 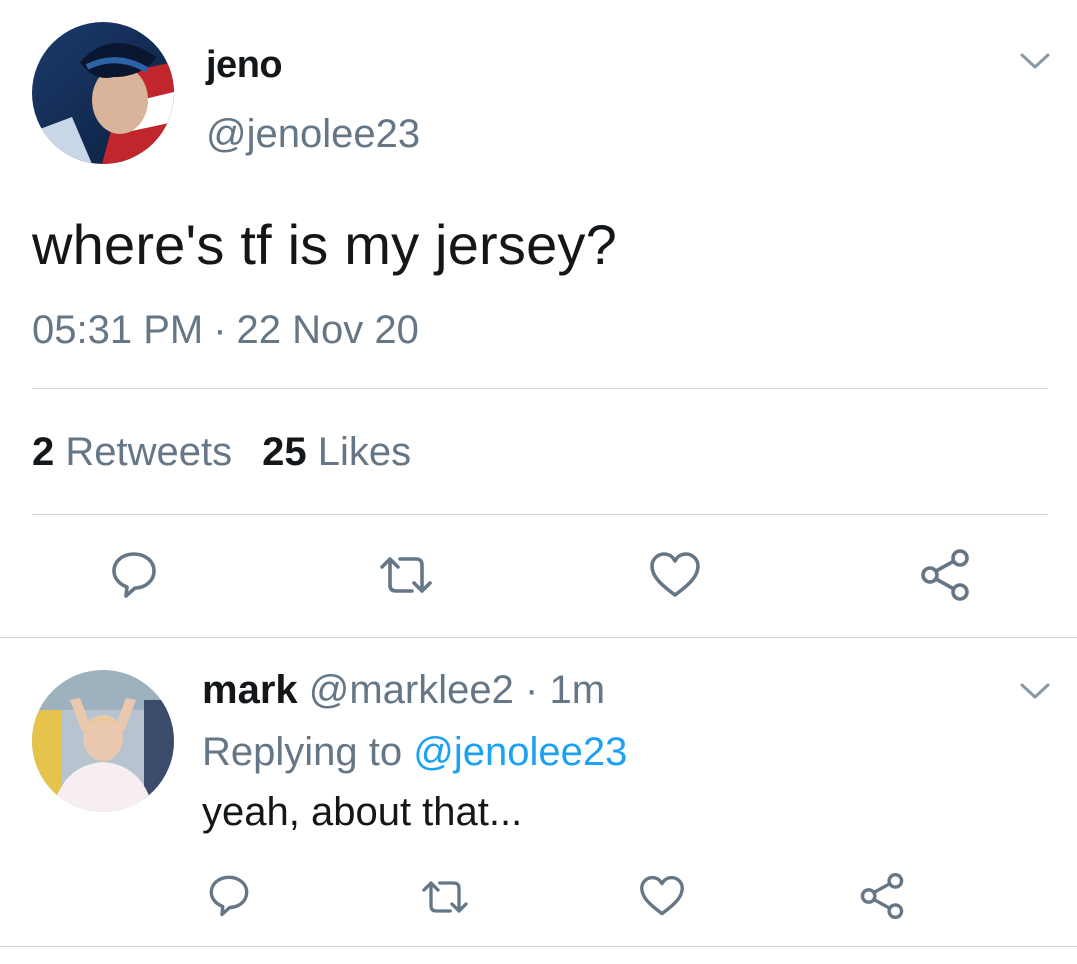 I want to click on replying-to-label: Replying to, so click(x=302, y=752).